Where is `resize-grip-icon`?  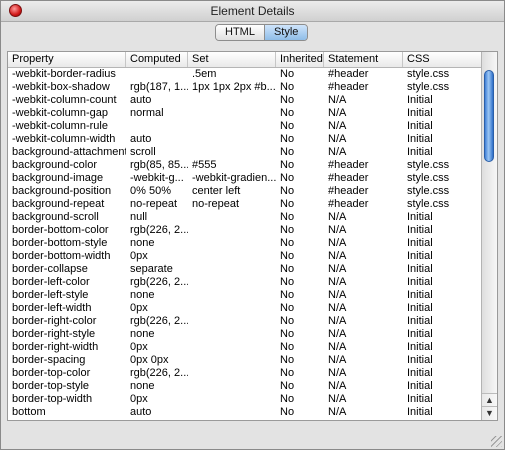 resize-grip-icon is located at coordinates (496, 441).